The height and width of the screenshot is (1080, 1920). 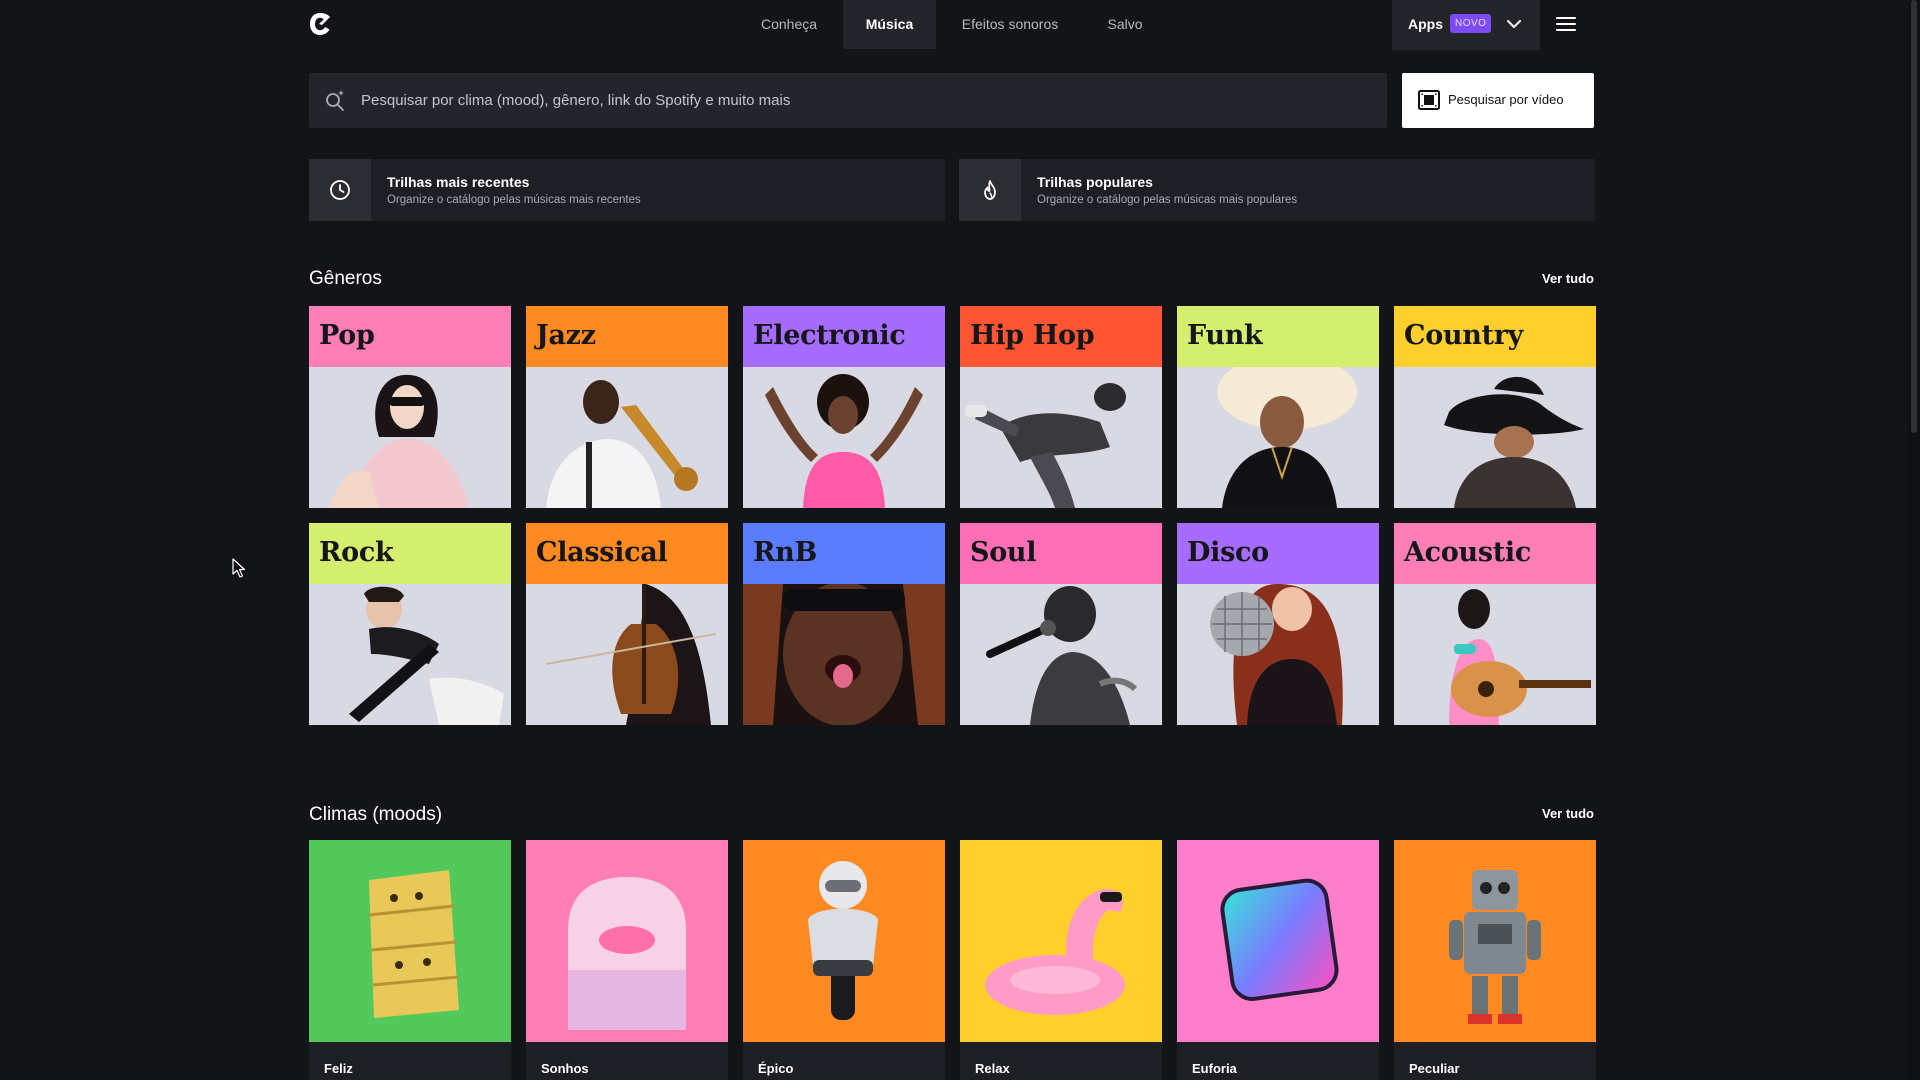 I want to click on nav-item-conheca: Conheça, so click(x=789, y=24).